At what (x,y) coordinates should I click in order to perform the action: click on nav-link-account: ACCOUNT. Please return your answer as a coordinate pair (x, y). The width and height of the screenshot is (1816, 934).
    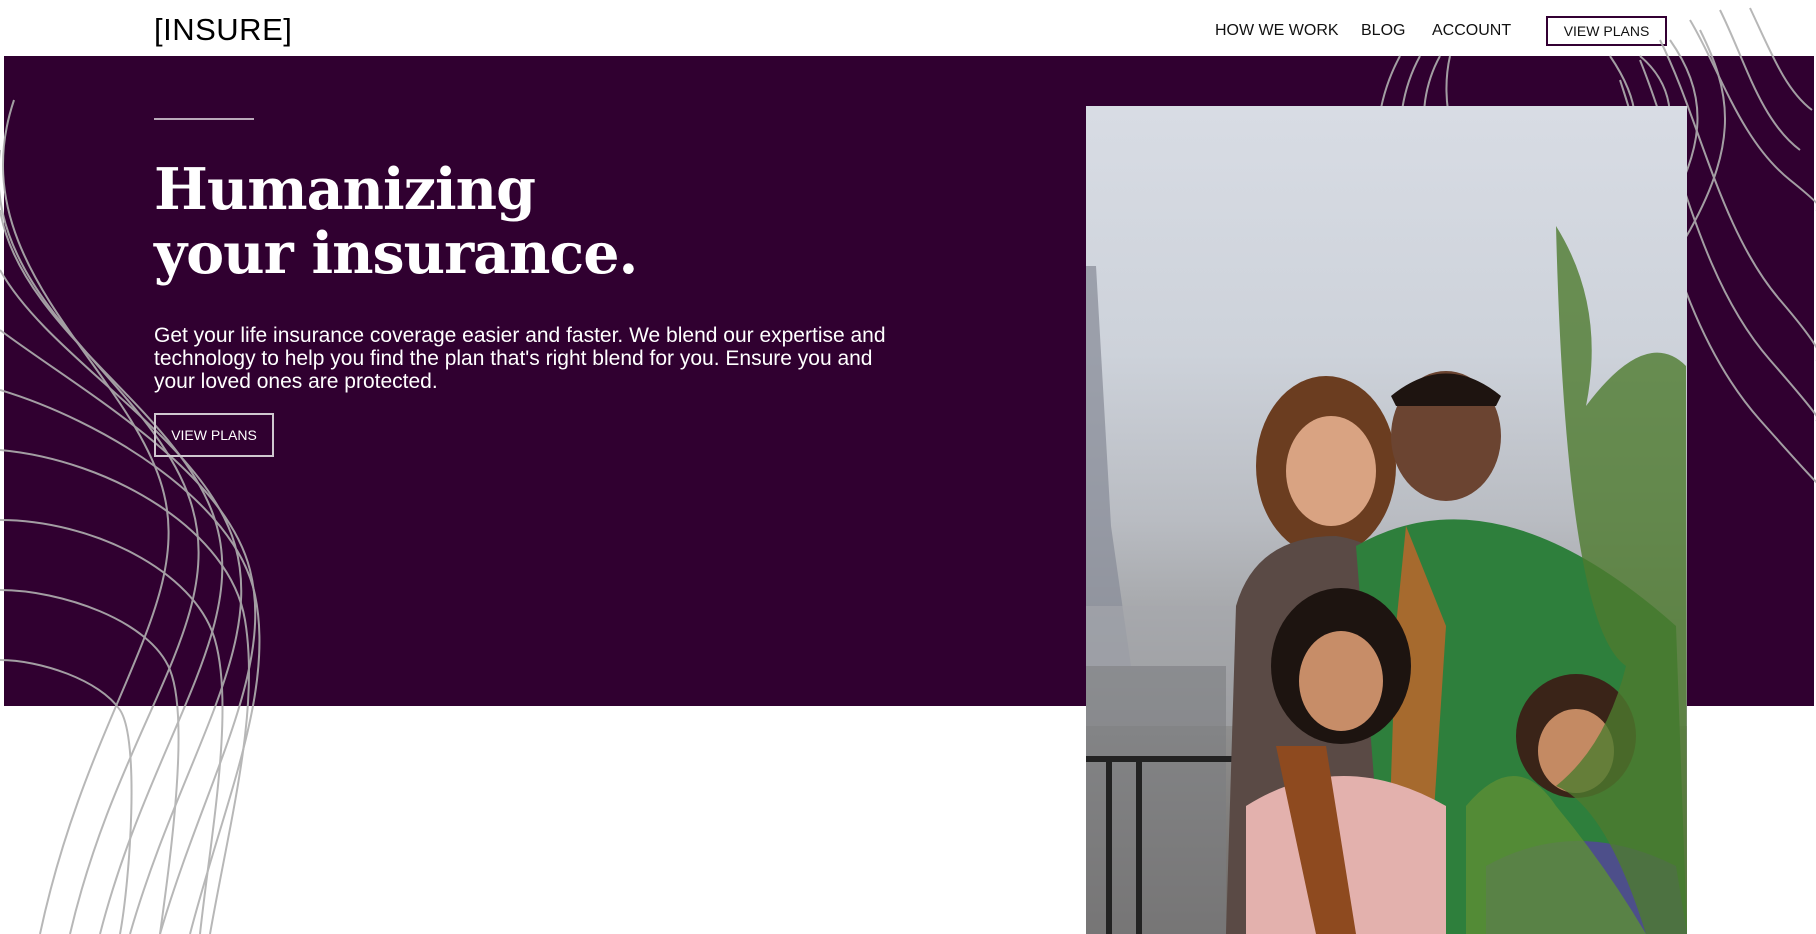
    Looking at the image, I should click on (1471, 31).